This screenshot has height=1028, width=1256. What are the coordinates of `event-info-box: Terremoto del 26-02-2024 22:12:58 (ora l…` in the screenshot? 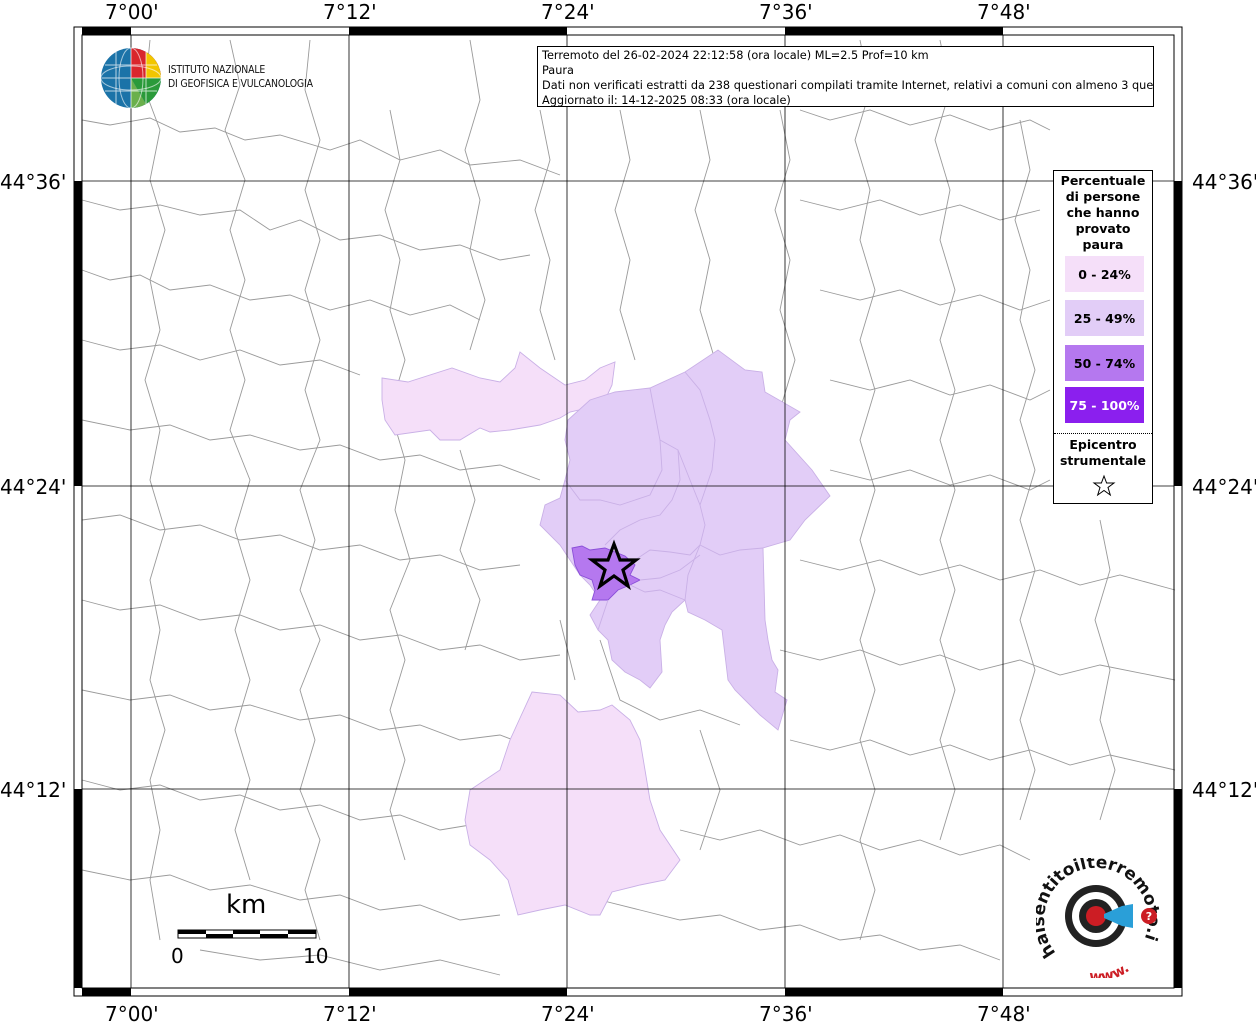 It's located at (845, 76).